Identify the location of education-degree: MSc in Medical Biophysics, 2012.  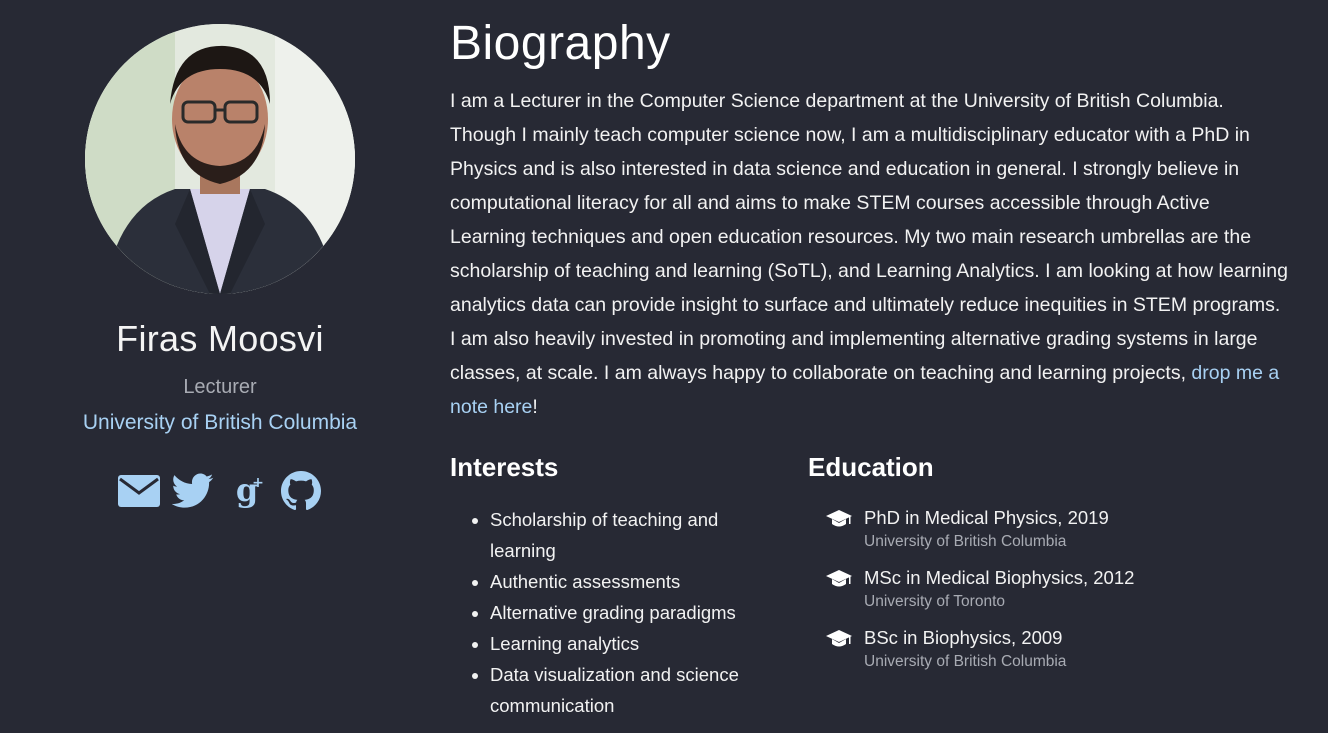
(999, 577).